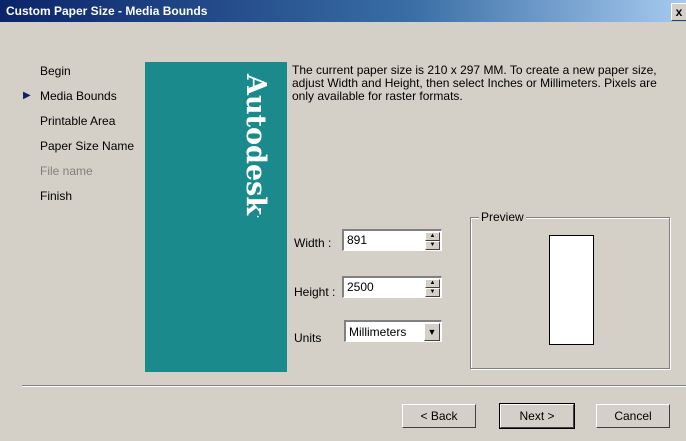 The height and width of the screenshot is (441, 686). Describe the element at coordinates (313, 243) in the screenshot. I see `width-label: Width :` at that location.